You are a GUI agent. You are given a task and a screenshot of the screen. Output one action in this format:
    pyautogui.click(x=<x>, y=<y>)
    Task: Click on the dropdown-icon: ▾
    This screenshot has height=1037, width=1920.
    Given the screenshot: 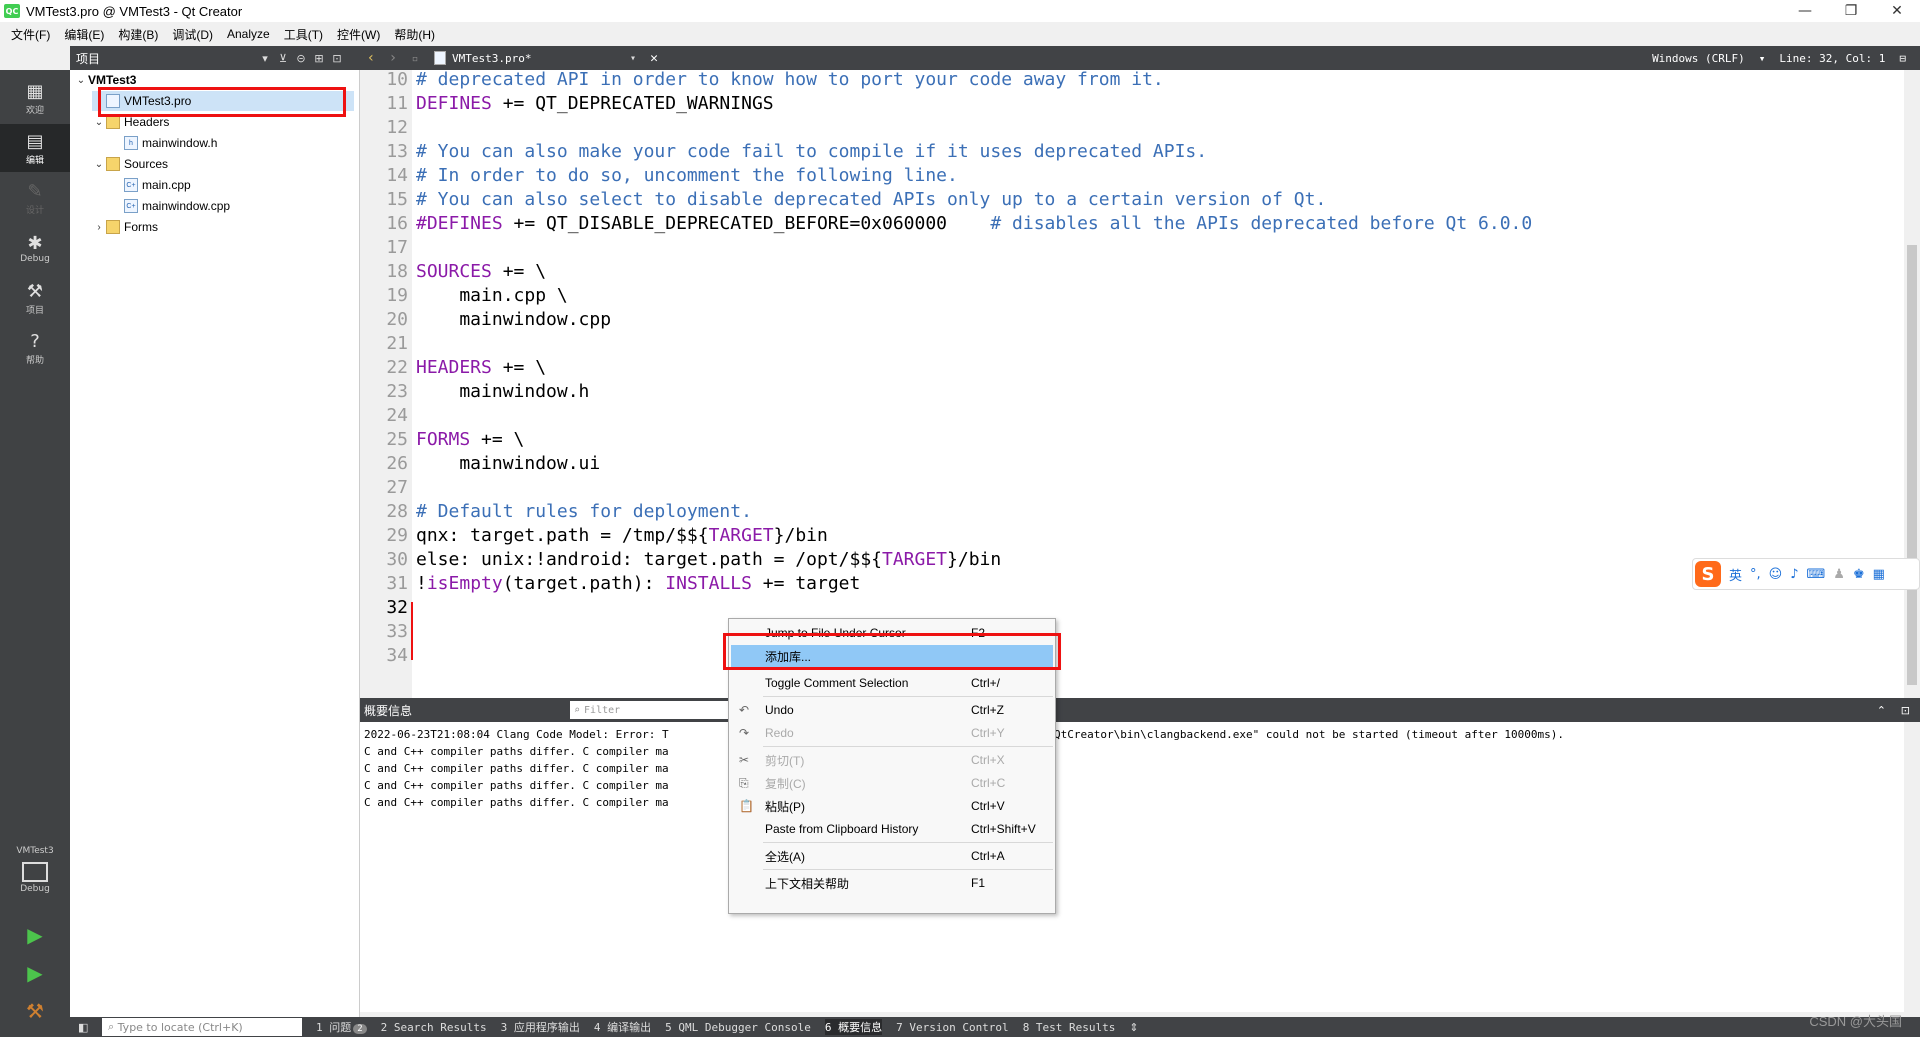 What is the action you would take?
    pyautogui.click(x=265, y=58)
    